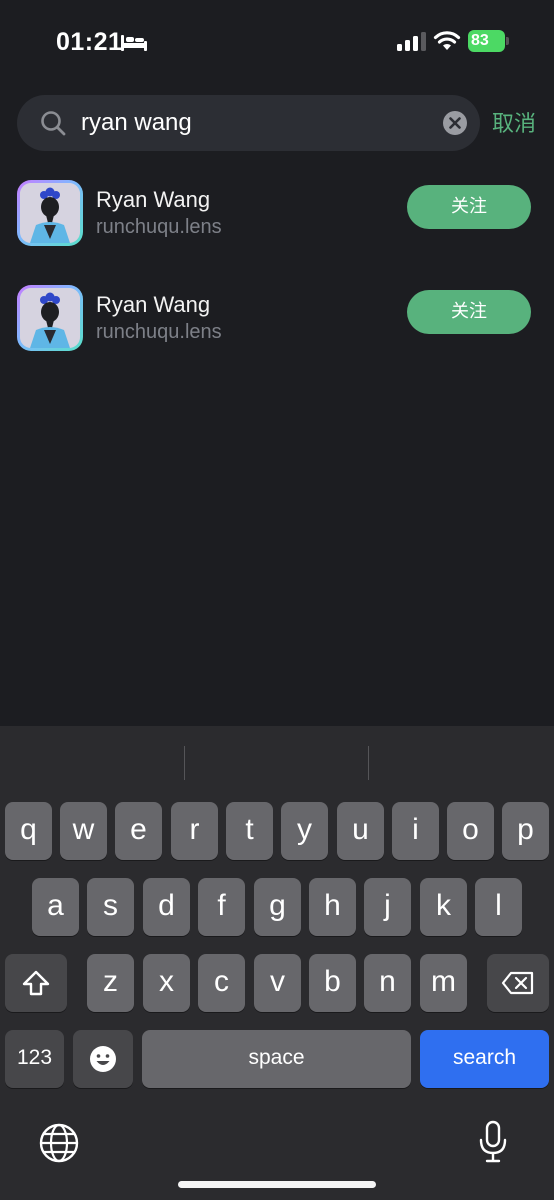 The width and height of the screenshot is (554, 1200). Describe the element at coordinates (256, 123) in the screenshot. I see `search-input` at that location.